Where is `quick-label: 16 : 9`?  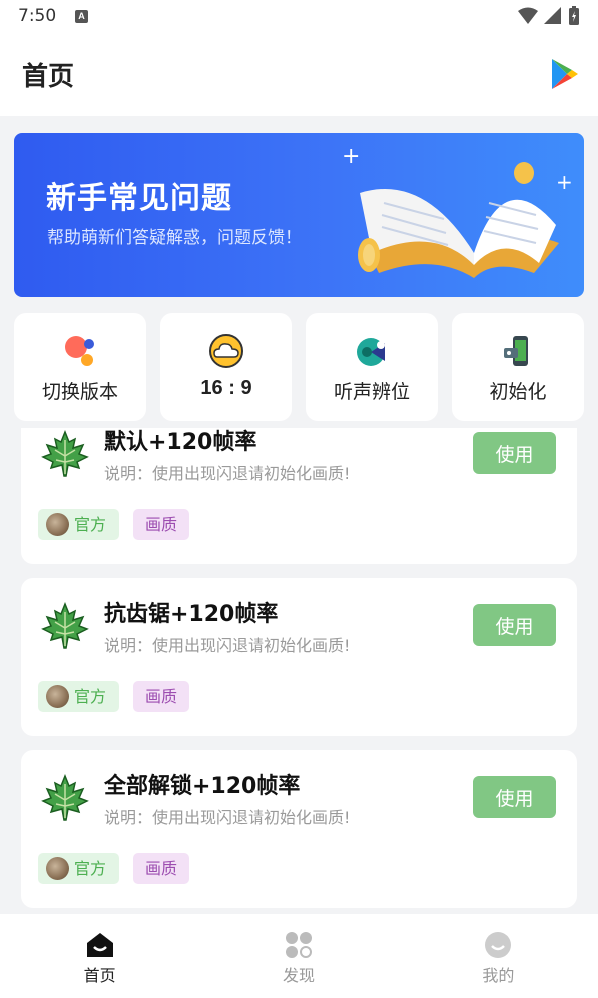 quick-label: 16 : 9 is located at coordinates (226, 388).